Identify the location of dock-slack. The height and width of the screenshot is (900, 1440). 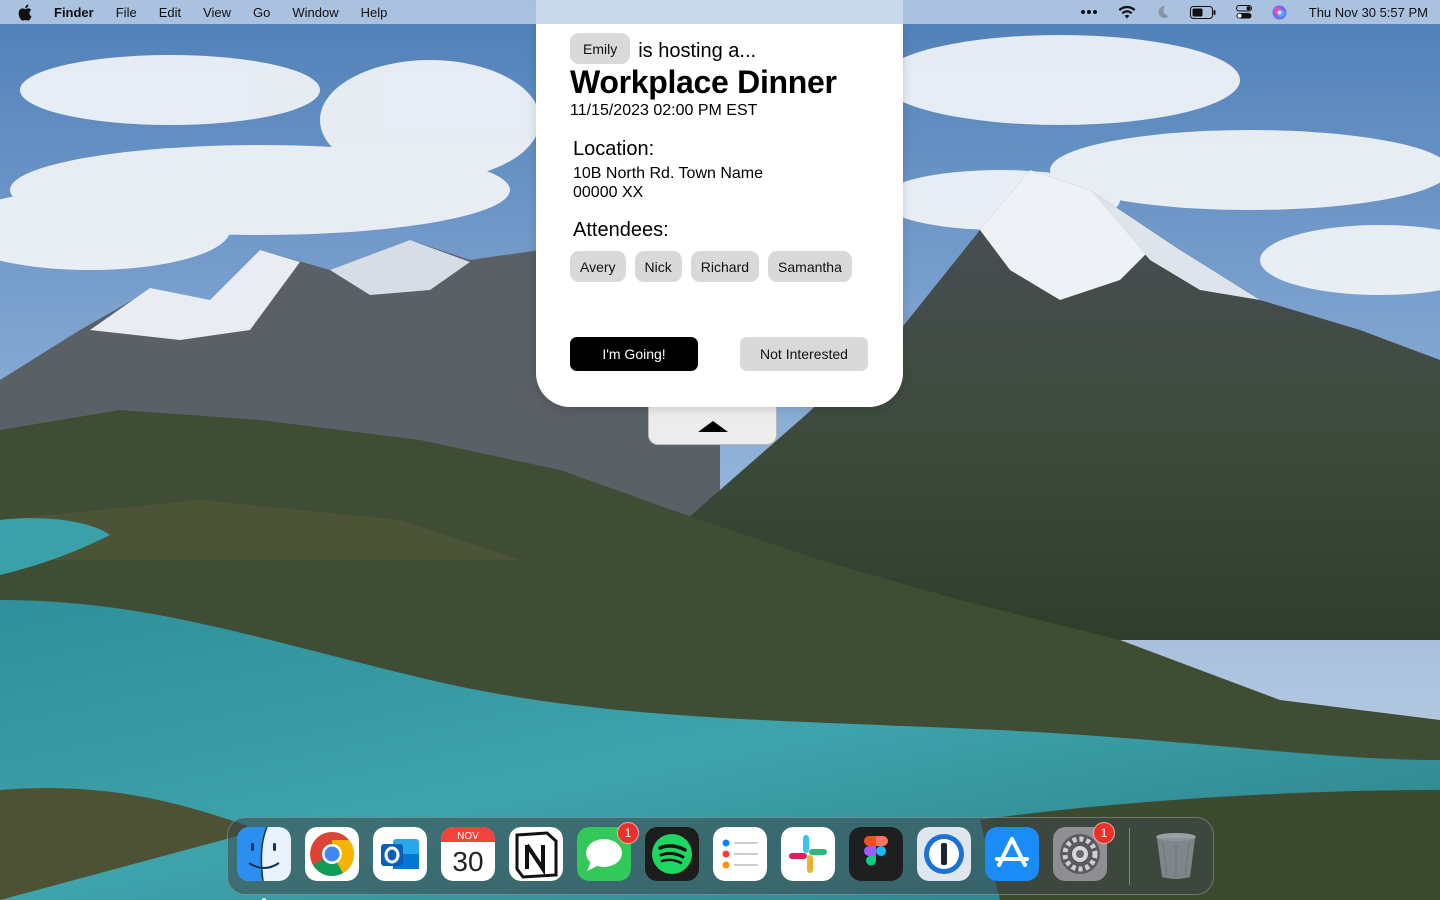
(808, 854).